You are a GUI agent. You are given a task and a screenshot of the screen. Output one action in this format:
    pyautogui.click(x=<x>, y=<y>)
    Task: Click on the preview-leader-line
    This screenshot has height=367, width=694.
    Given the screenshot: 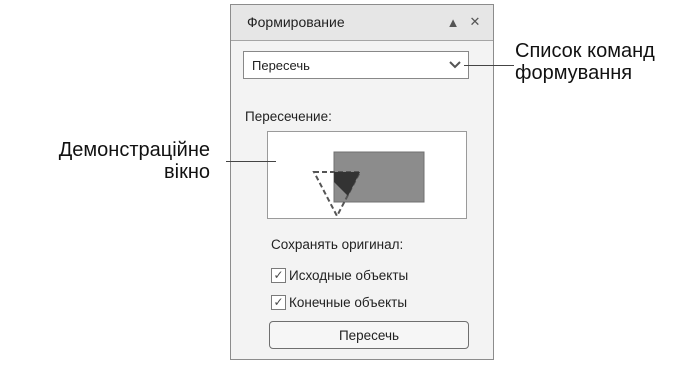 What is the action you would take?
    pyautogui.click(x=251, y=161)
    